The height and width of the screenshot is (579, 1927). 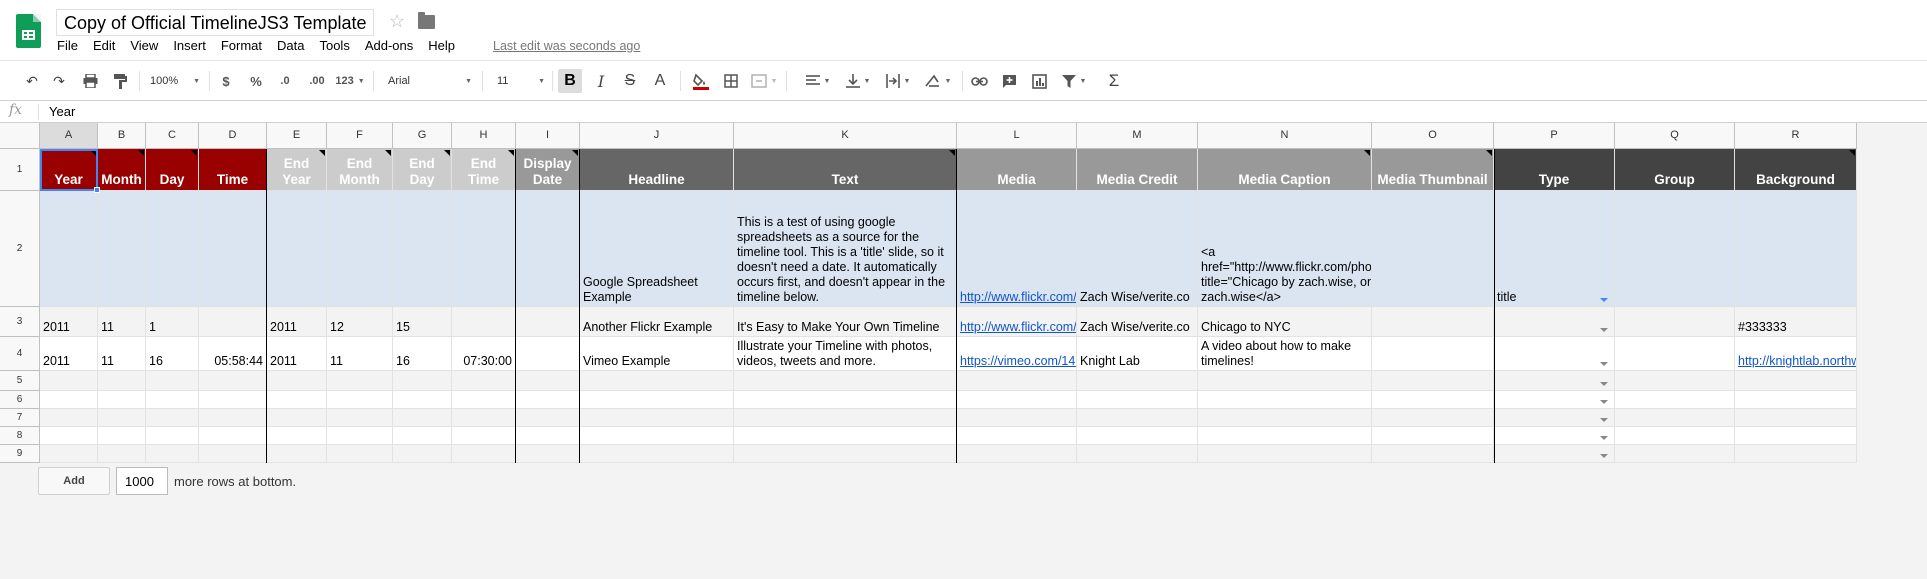 I want to click on cell-d1: Time, so click(x=233, y=170).